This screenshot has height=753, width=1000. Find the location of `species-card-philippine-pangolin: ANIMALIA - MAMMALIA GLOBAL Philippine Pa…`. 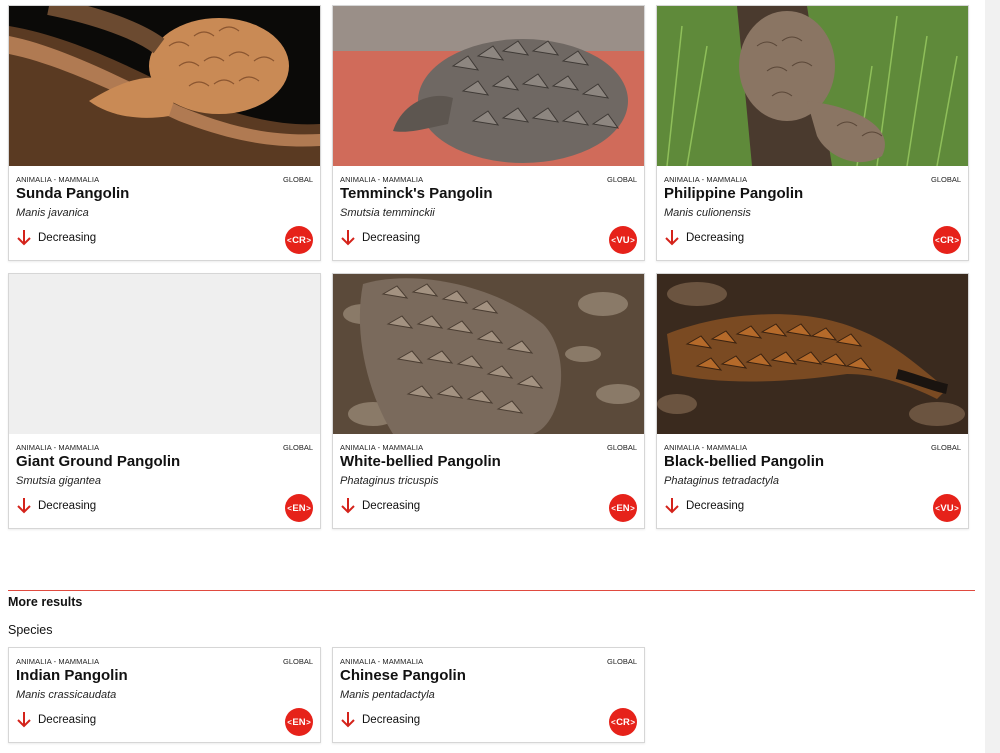

species-card-philippine-pangolin: ANIMALIA - MAMMALIA GLOBAL Philippine Pa… is located at coordinates (812, 133).